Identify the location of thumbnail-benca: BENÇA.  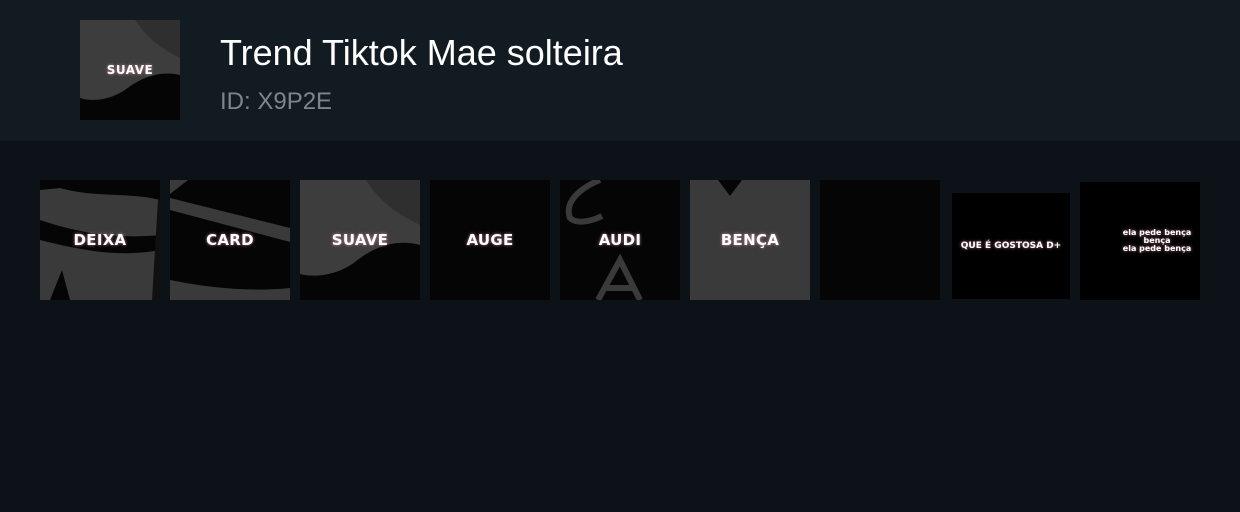
(750, 240).